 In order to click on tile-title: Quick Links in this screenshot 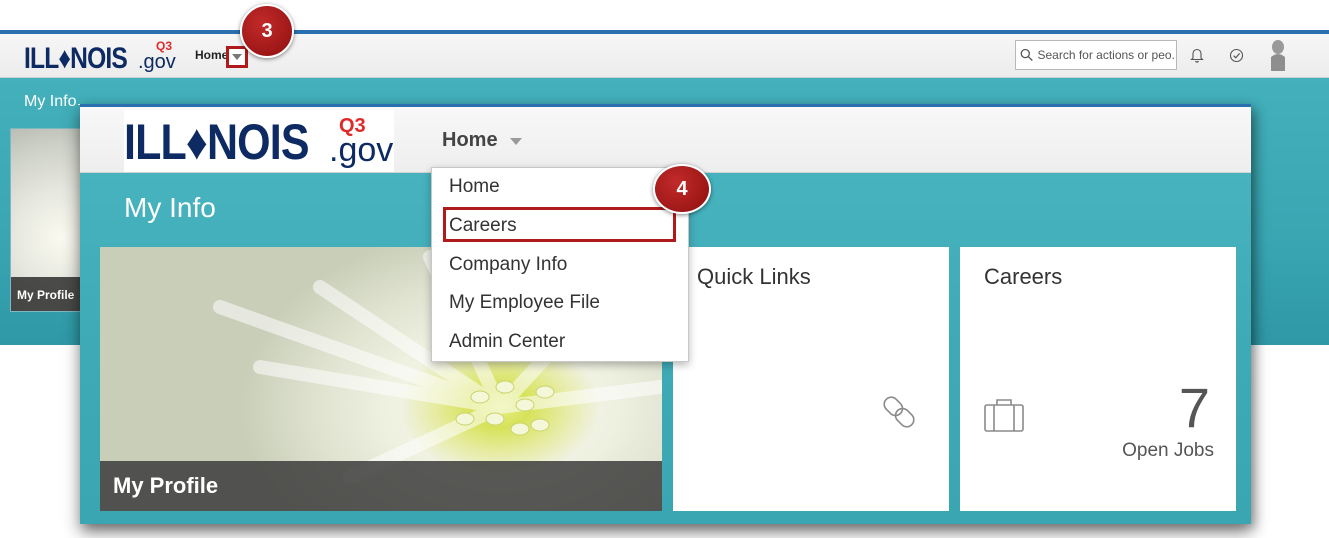, I will do `click(754, 276)`.